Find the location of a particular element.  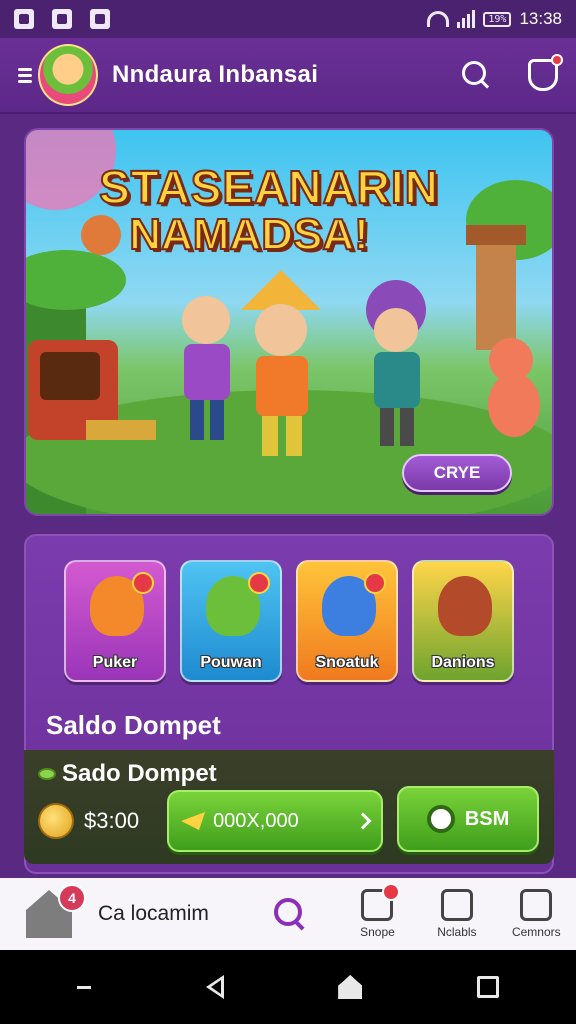

app-title: Nndaura Inbansai is located at coordinates (215, 74).